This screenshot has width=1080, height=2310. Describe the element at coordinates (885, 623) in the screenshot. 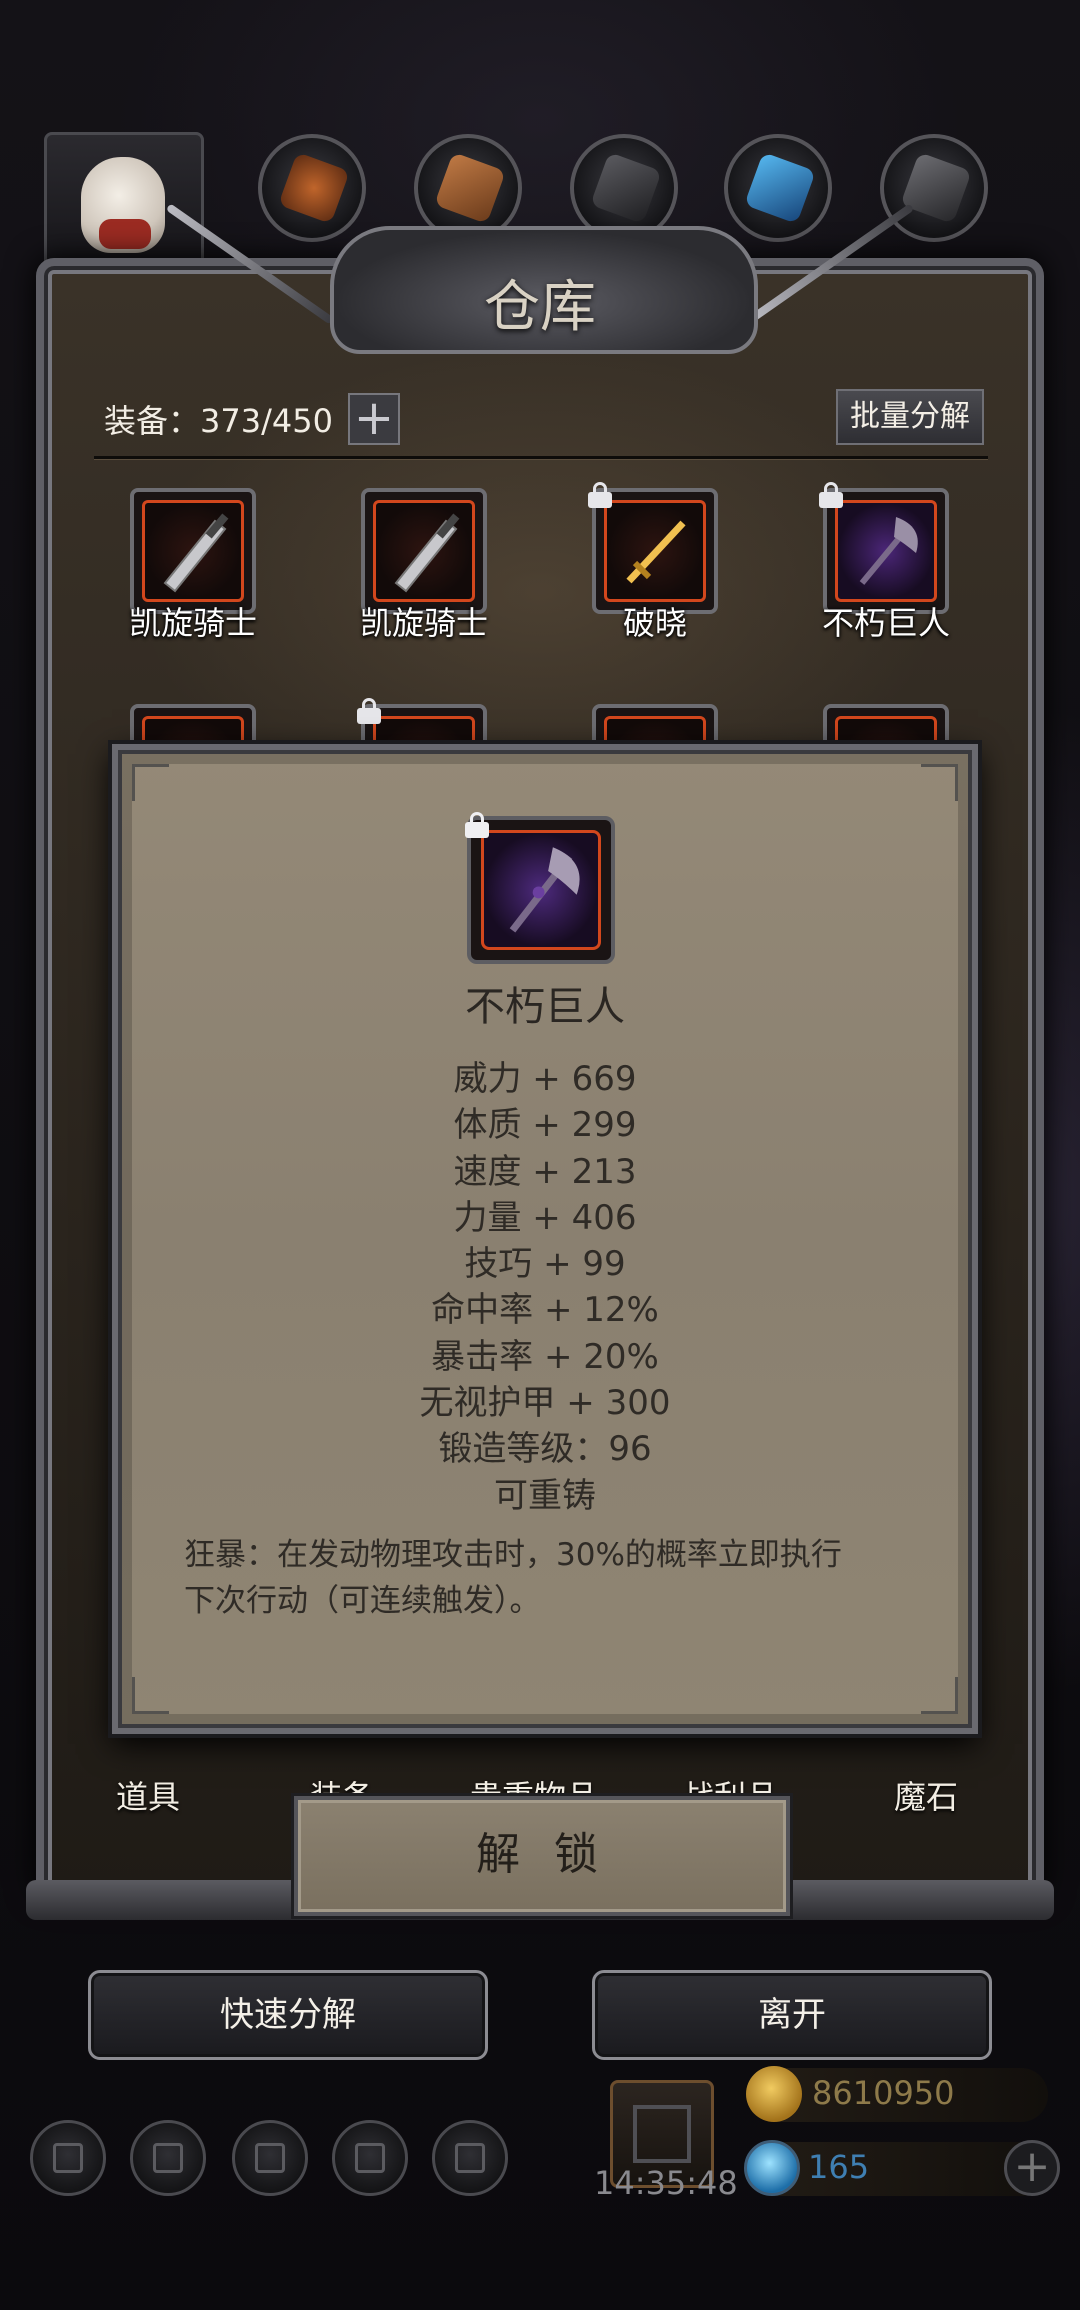

I see `item-name: 不朽巨人` at that location.